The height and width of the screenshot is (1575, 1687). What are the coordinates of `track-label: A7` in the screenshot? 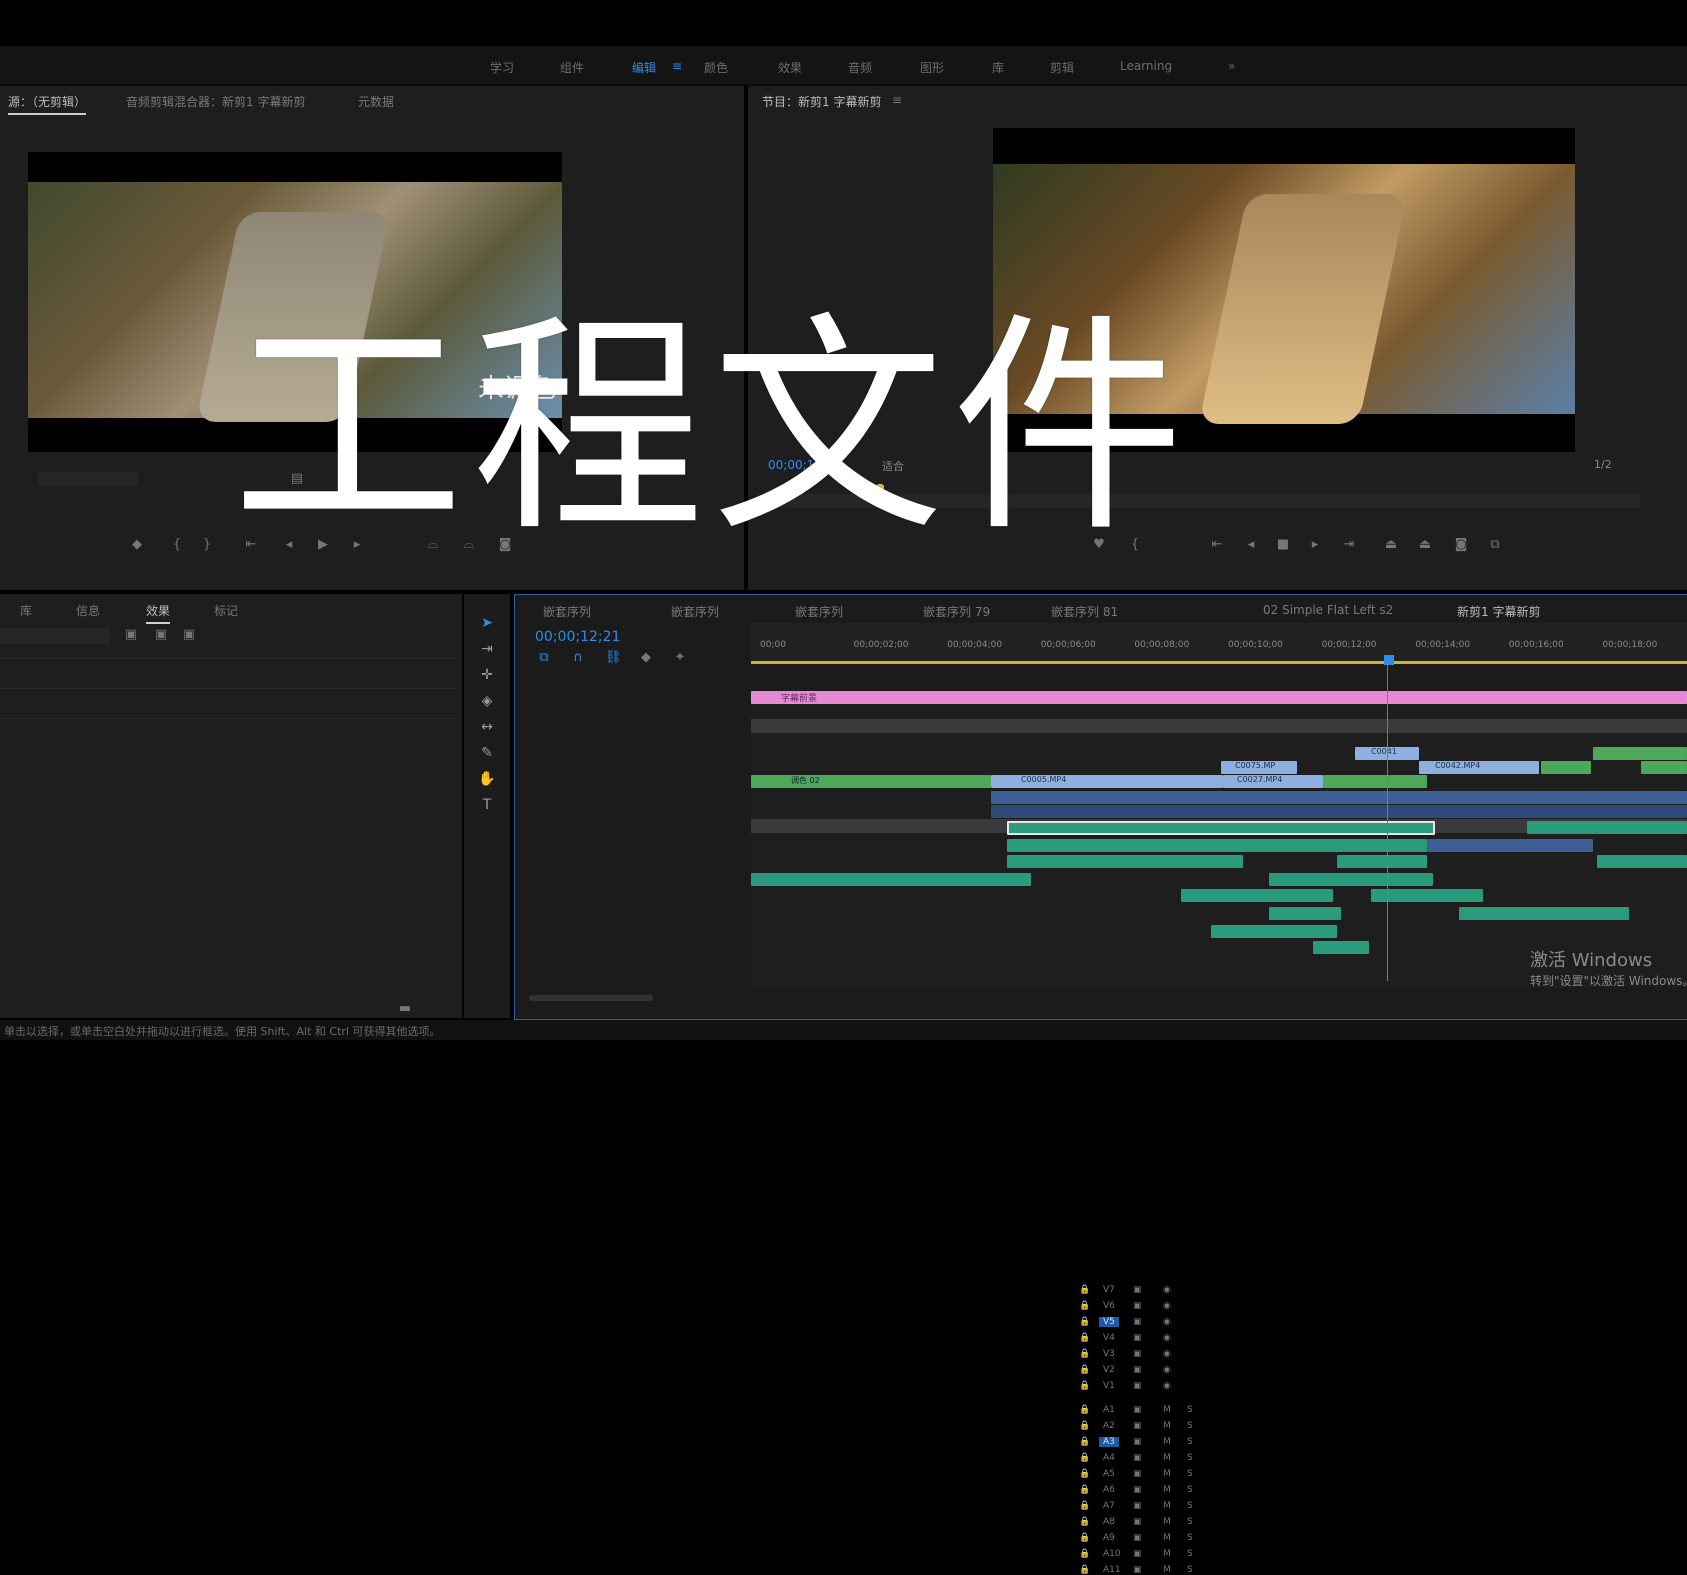 It's located at (1109, 1506).